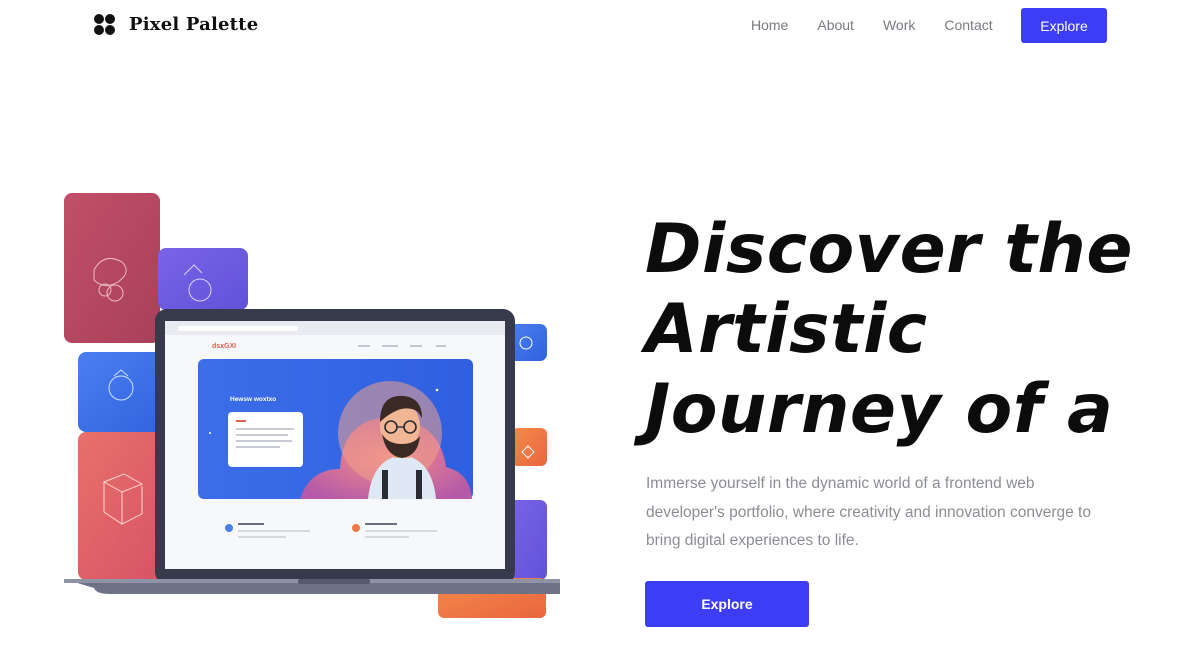 The width and height of the screenshot is (1198, 670). Describe the element at coordinates (253, 399) in the screenshot. I see `svg-text: Hewsw woxtxo` at that location.